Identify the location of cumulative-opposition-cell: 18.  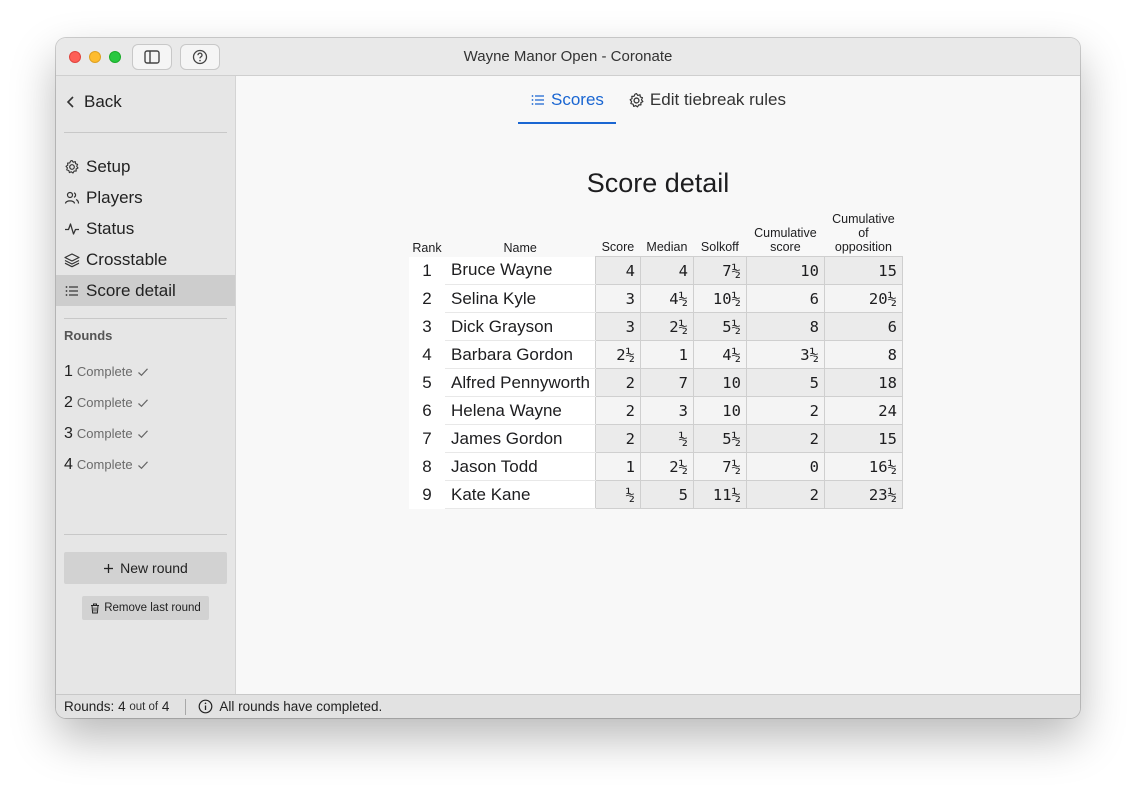
(863, 382).